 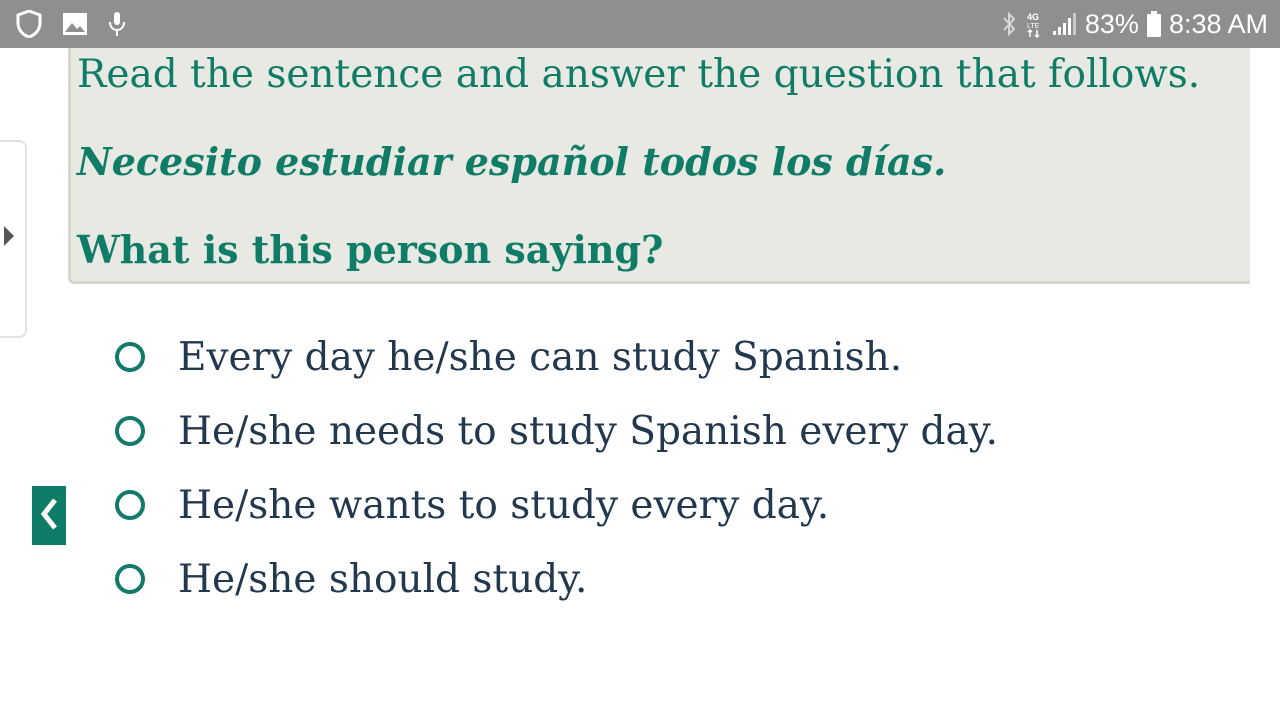 What do you see at coordinates (9, 238) in the screenshot?
I see `caret-right-icon` at bounding box center [9, 238].